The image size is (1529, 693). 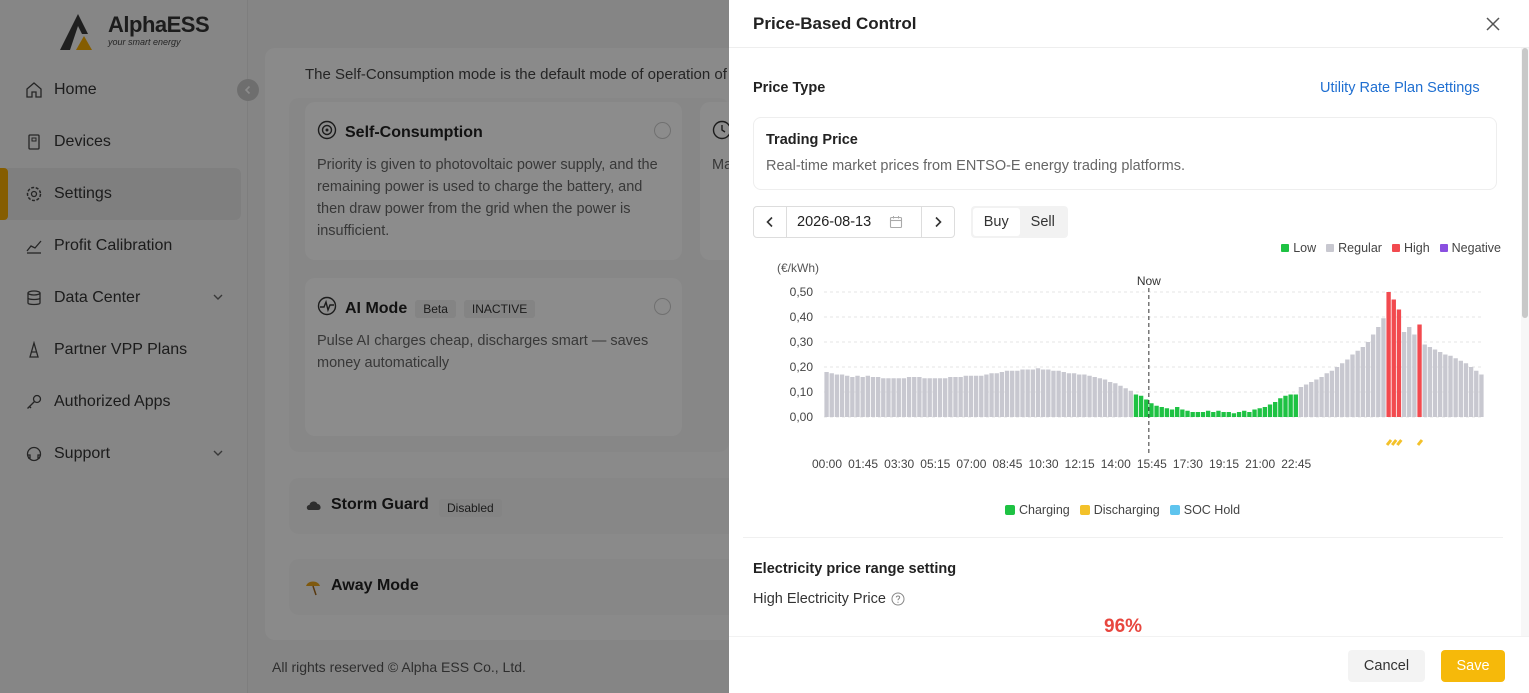 What do you see at coordinates (1123, 537) in the screenshot?
I see `section-divider` at bounding box center [1123, 537].